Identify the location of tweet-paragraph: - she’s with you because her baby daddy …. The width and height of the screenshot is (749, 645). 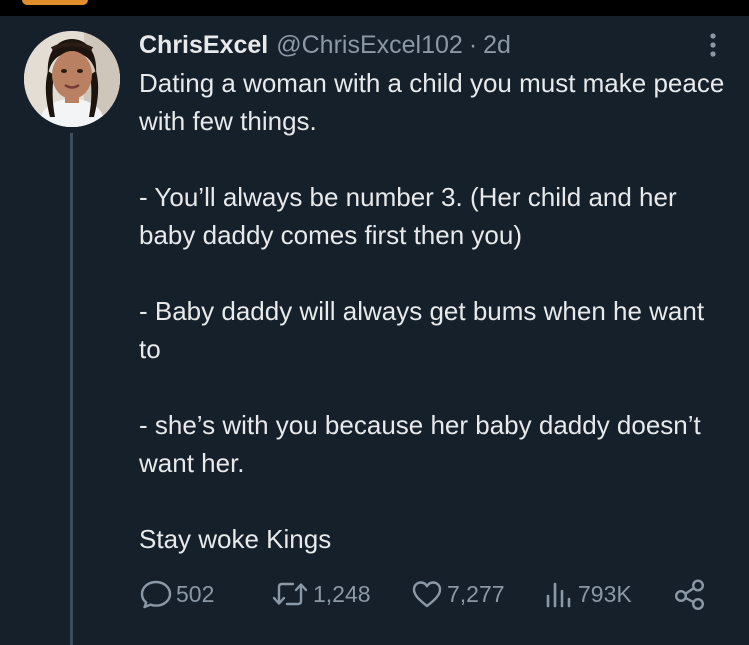
(420, 444).